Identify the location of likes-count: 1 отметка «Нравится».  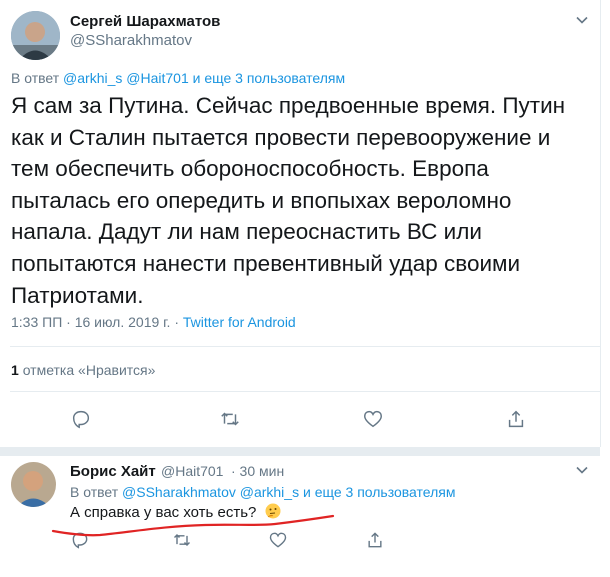
(83, 370).